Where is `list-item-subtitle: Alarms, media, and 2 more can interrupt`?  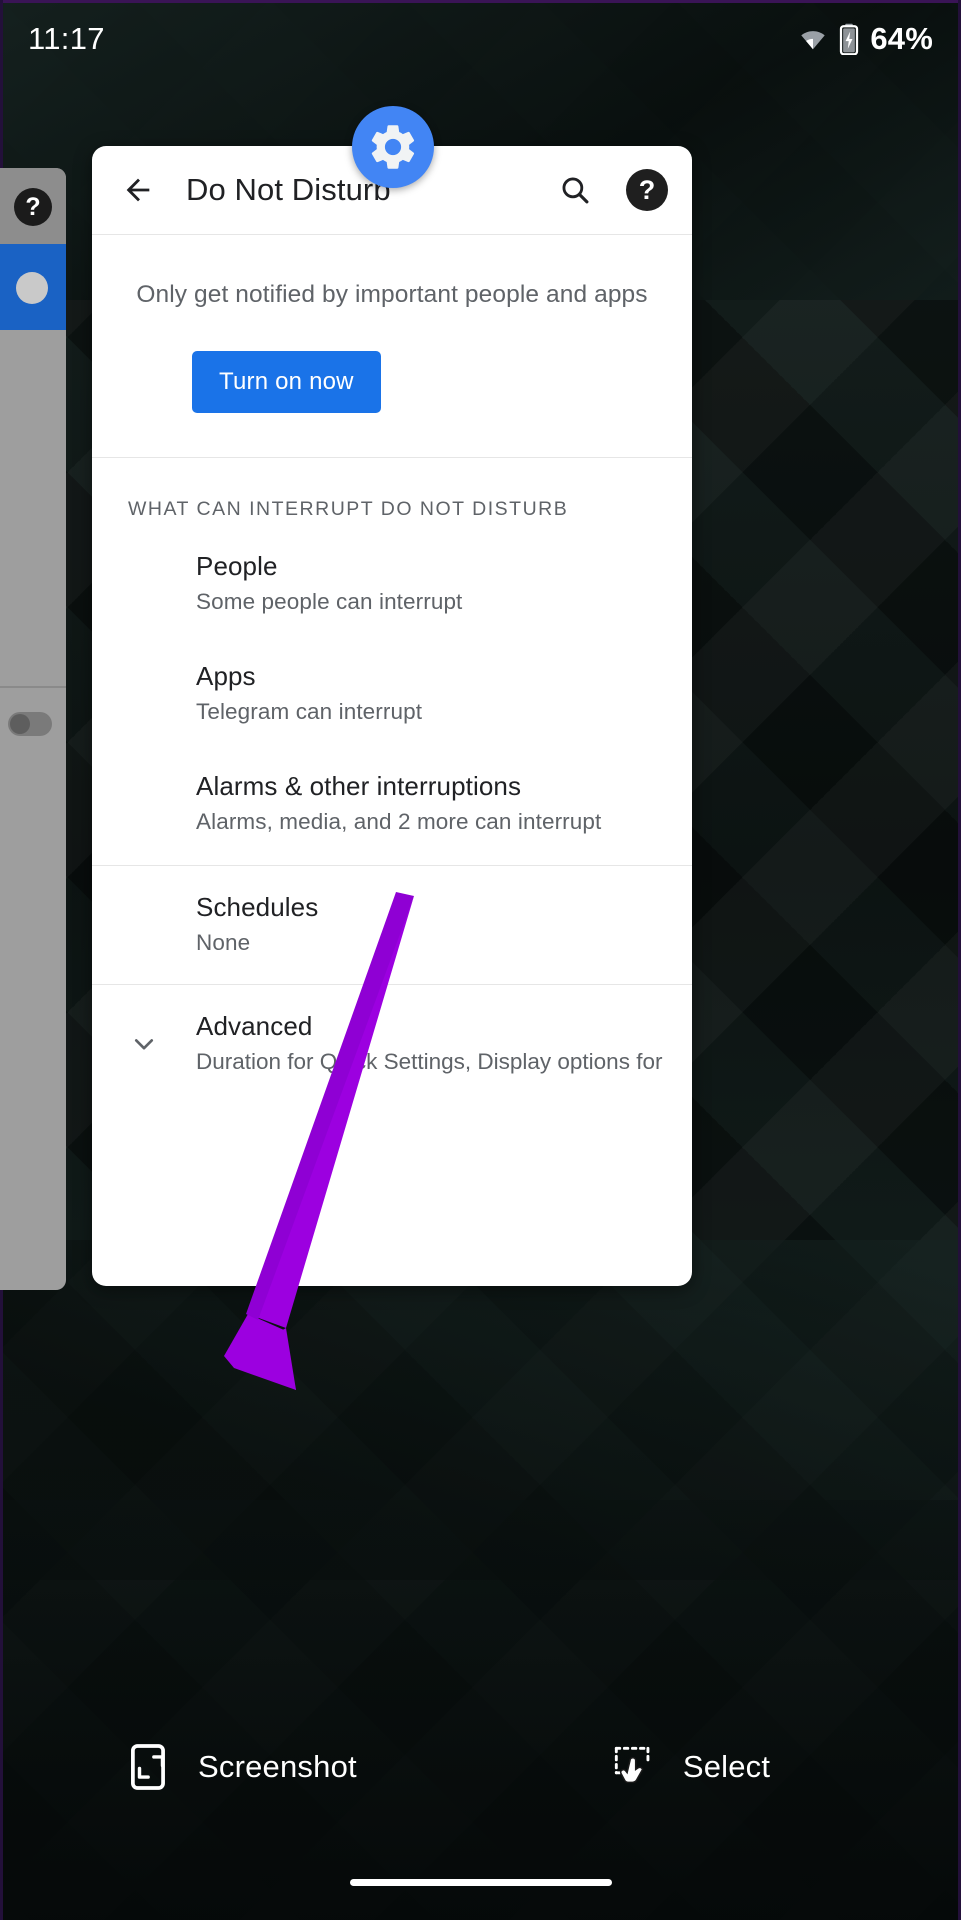
list-item-subtitle: Alarms, media, and 2 more can interrupt is located at coordinates (399, 821).